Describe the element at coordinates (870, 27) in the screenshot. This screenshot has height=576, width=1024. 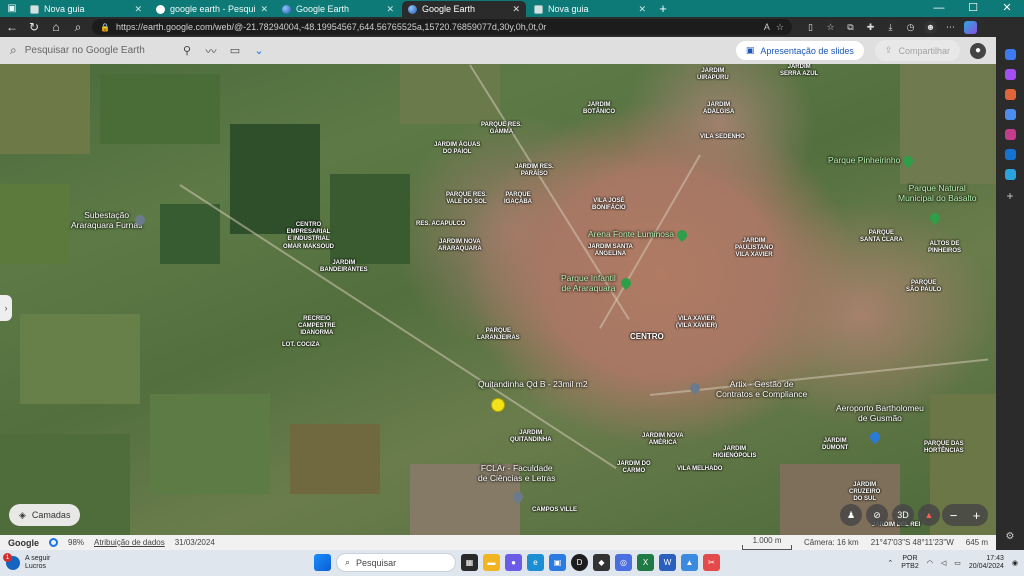
I see `extensions-icon: ✚` at that location.